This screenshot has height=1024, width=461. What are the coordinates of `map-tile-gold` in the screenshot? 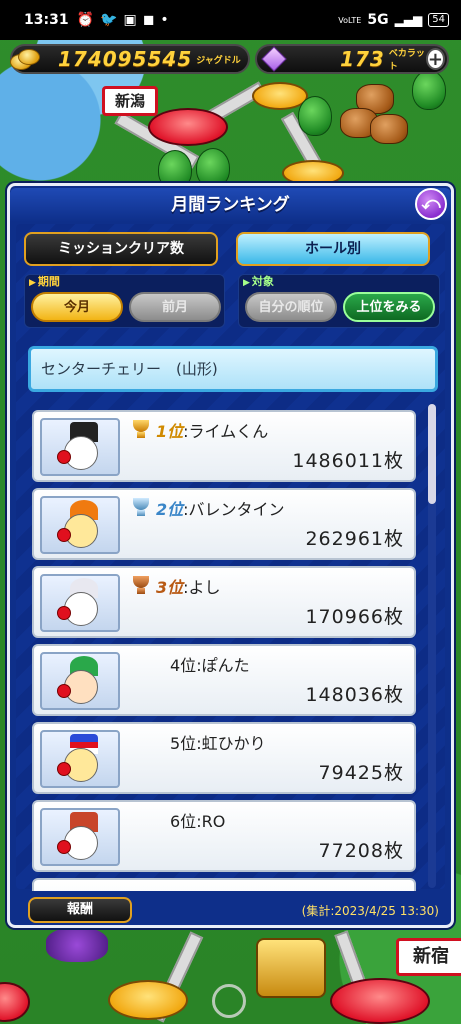 It's located at (148, 1000).